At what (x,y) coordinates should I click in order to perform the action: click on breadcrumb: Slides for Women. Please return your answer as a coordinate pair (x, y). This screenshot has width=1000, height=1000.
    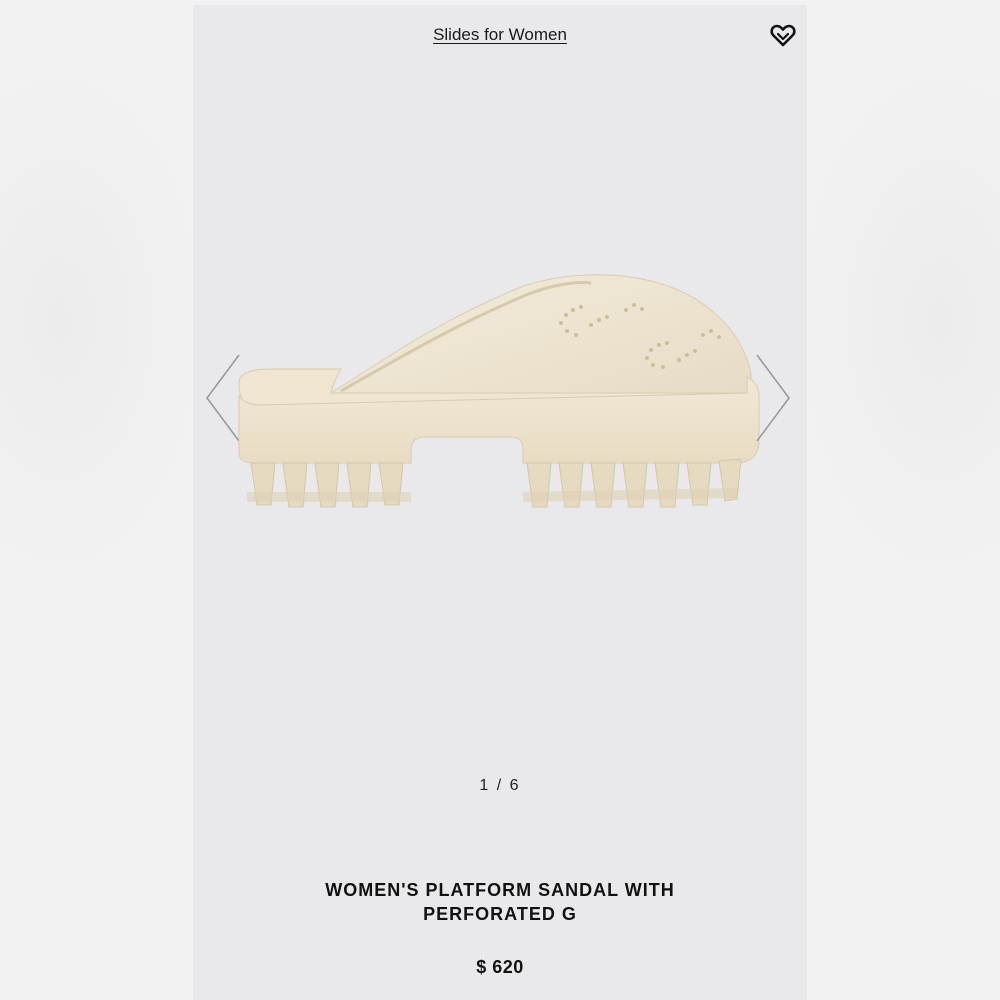
    Looking at the image, I should click on (500, 35).